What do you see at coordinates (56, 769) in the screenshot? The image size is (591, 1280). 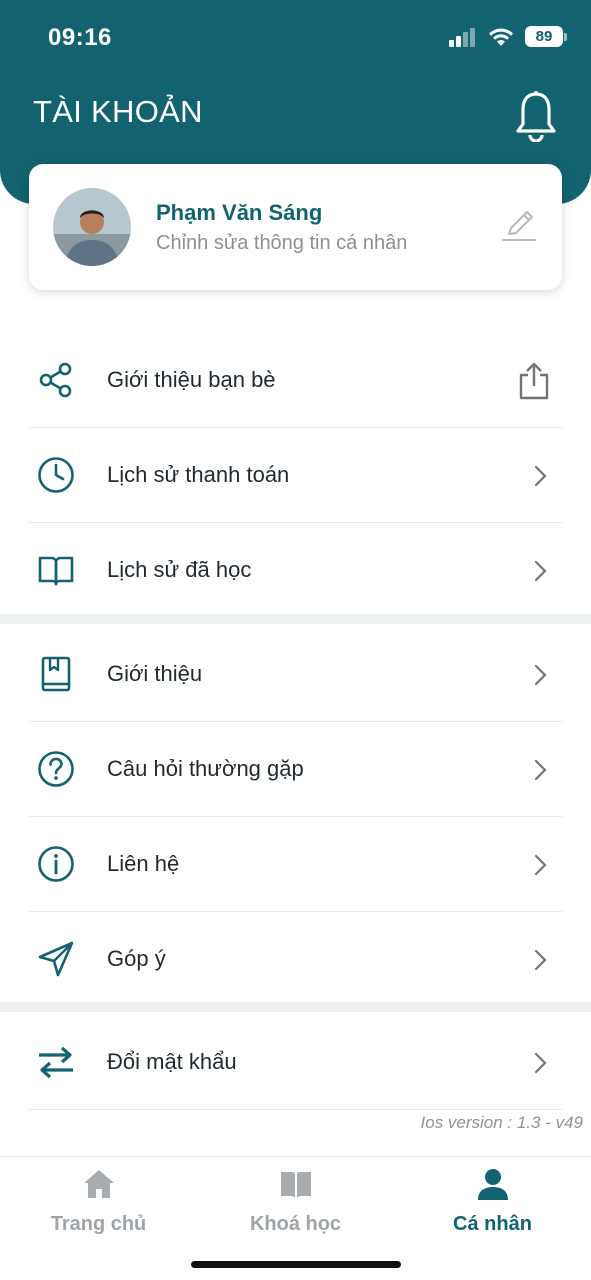 I see `question-icon` at bounding box center [56, 769].